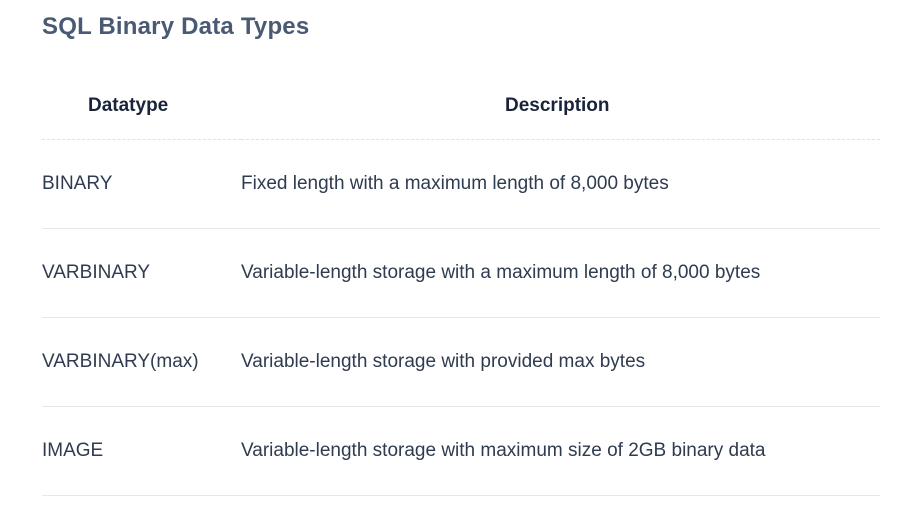 Image resolution: width=912 pixels, height=511 pixels. I want to click on column-header-datatype: Datatype, so click(141, 106).